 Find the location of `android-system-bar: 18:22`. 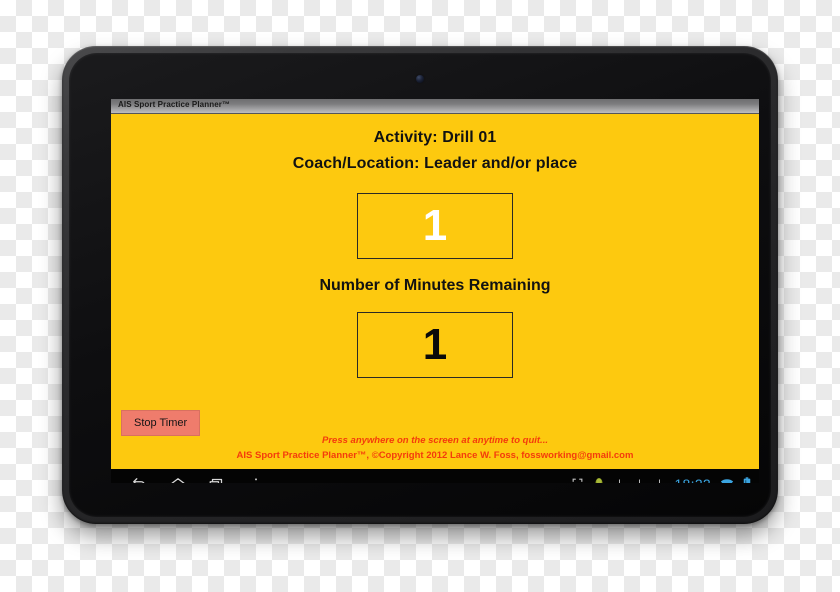

android-system-bar: 18:22 is located at coordinates (435, 476).